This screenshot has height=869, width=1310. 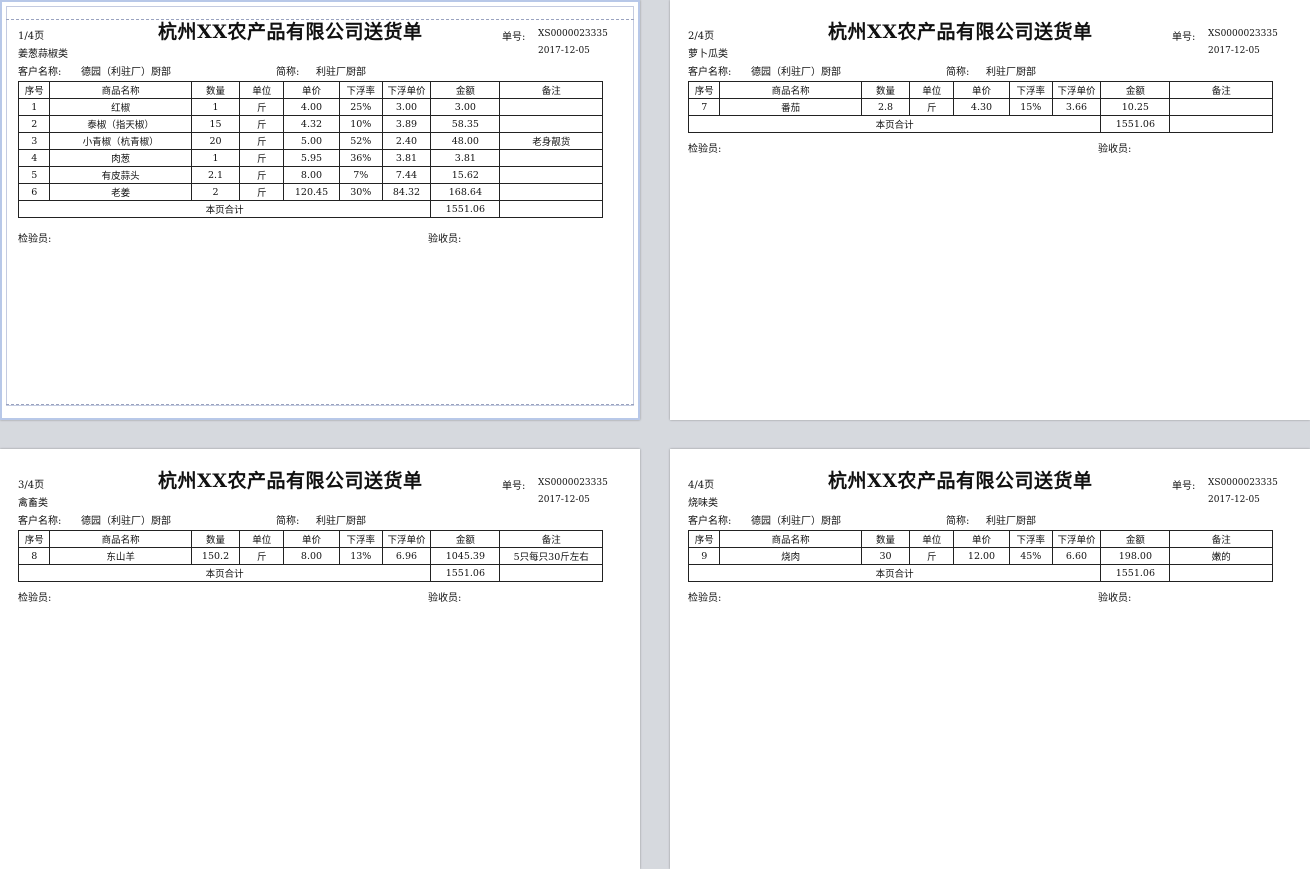 What do you see at coordinates (215, 539) in the screenshot?
I see `header-col-qty: 数量` at bounding box center [215, 539].